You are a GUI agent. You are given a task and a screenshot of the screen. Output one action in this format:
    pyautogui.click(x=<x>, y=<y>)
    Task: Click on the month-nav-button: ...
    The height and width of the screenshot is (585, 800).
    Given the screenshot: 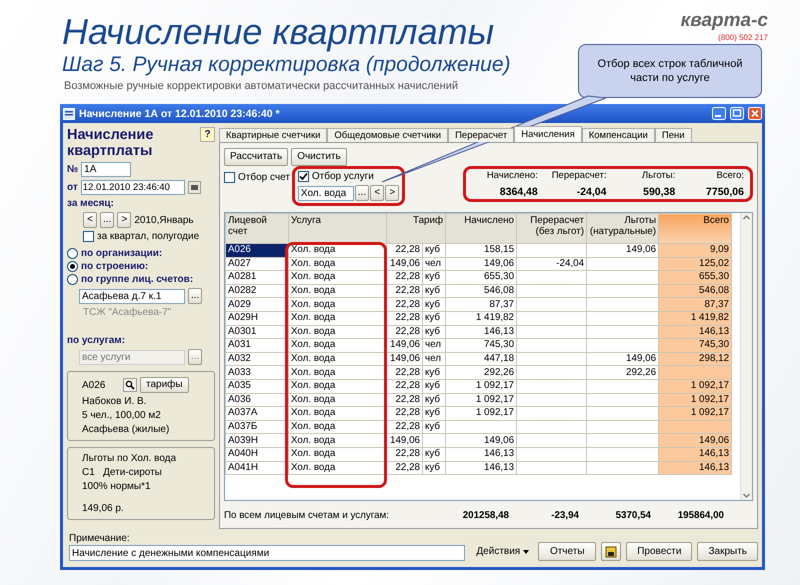 What is the action you would take?
    pyautogui.click(x=107, y=220)
    